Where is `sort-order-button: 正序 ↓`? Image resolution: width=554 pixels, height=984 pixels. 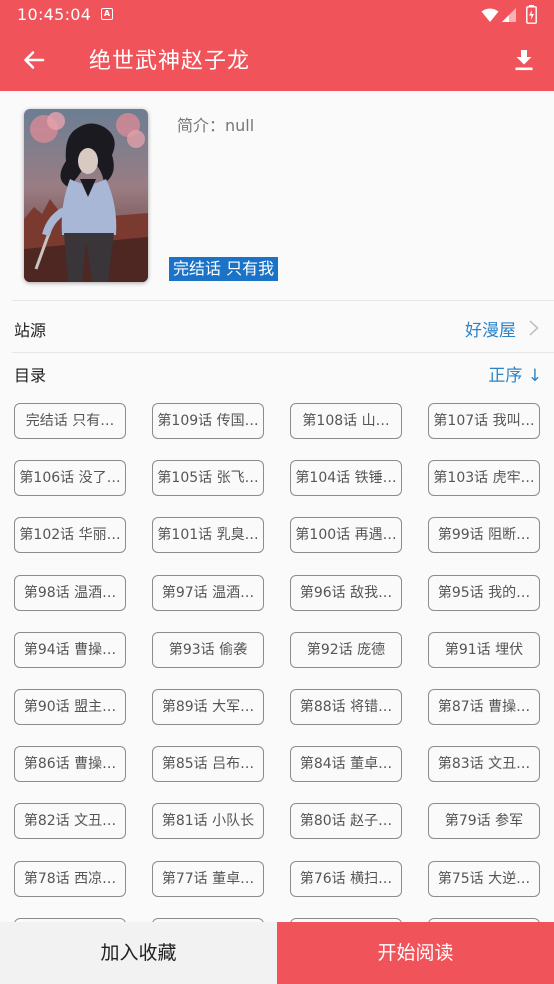
sort-order-button: 正序 ↓ is located at coordinates (515, 373).